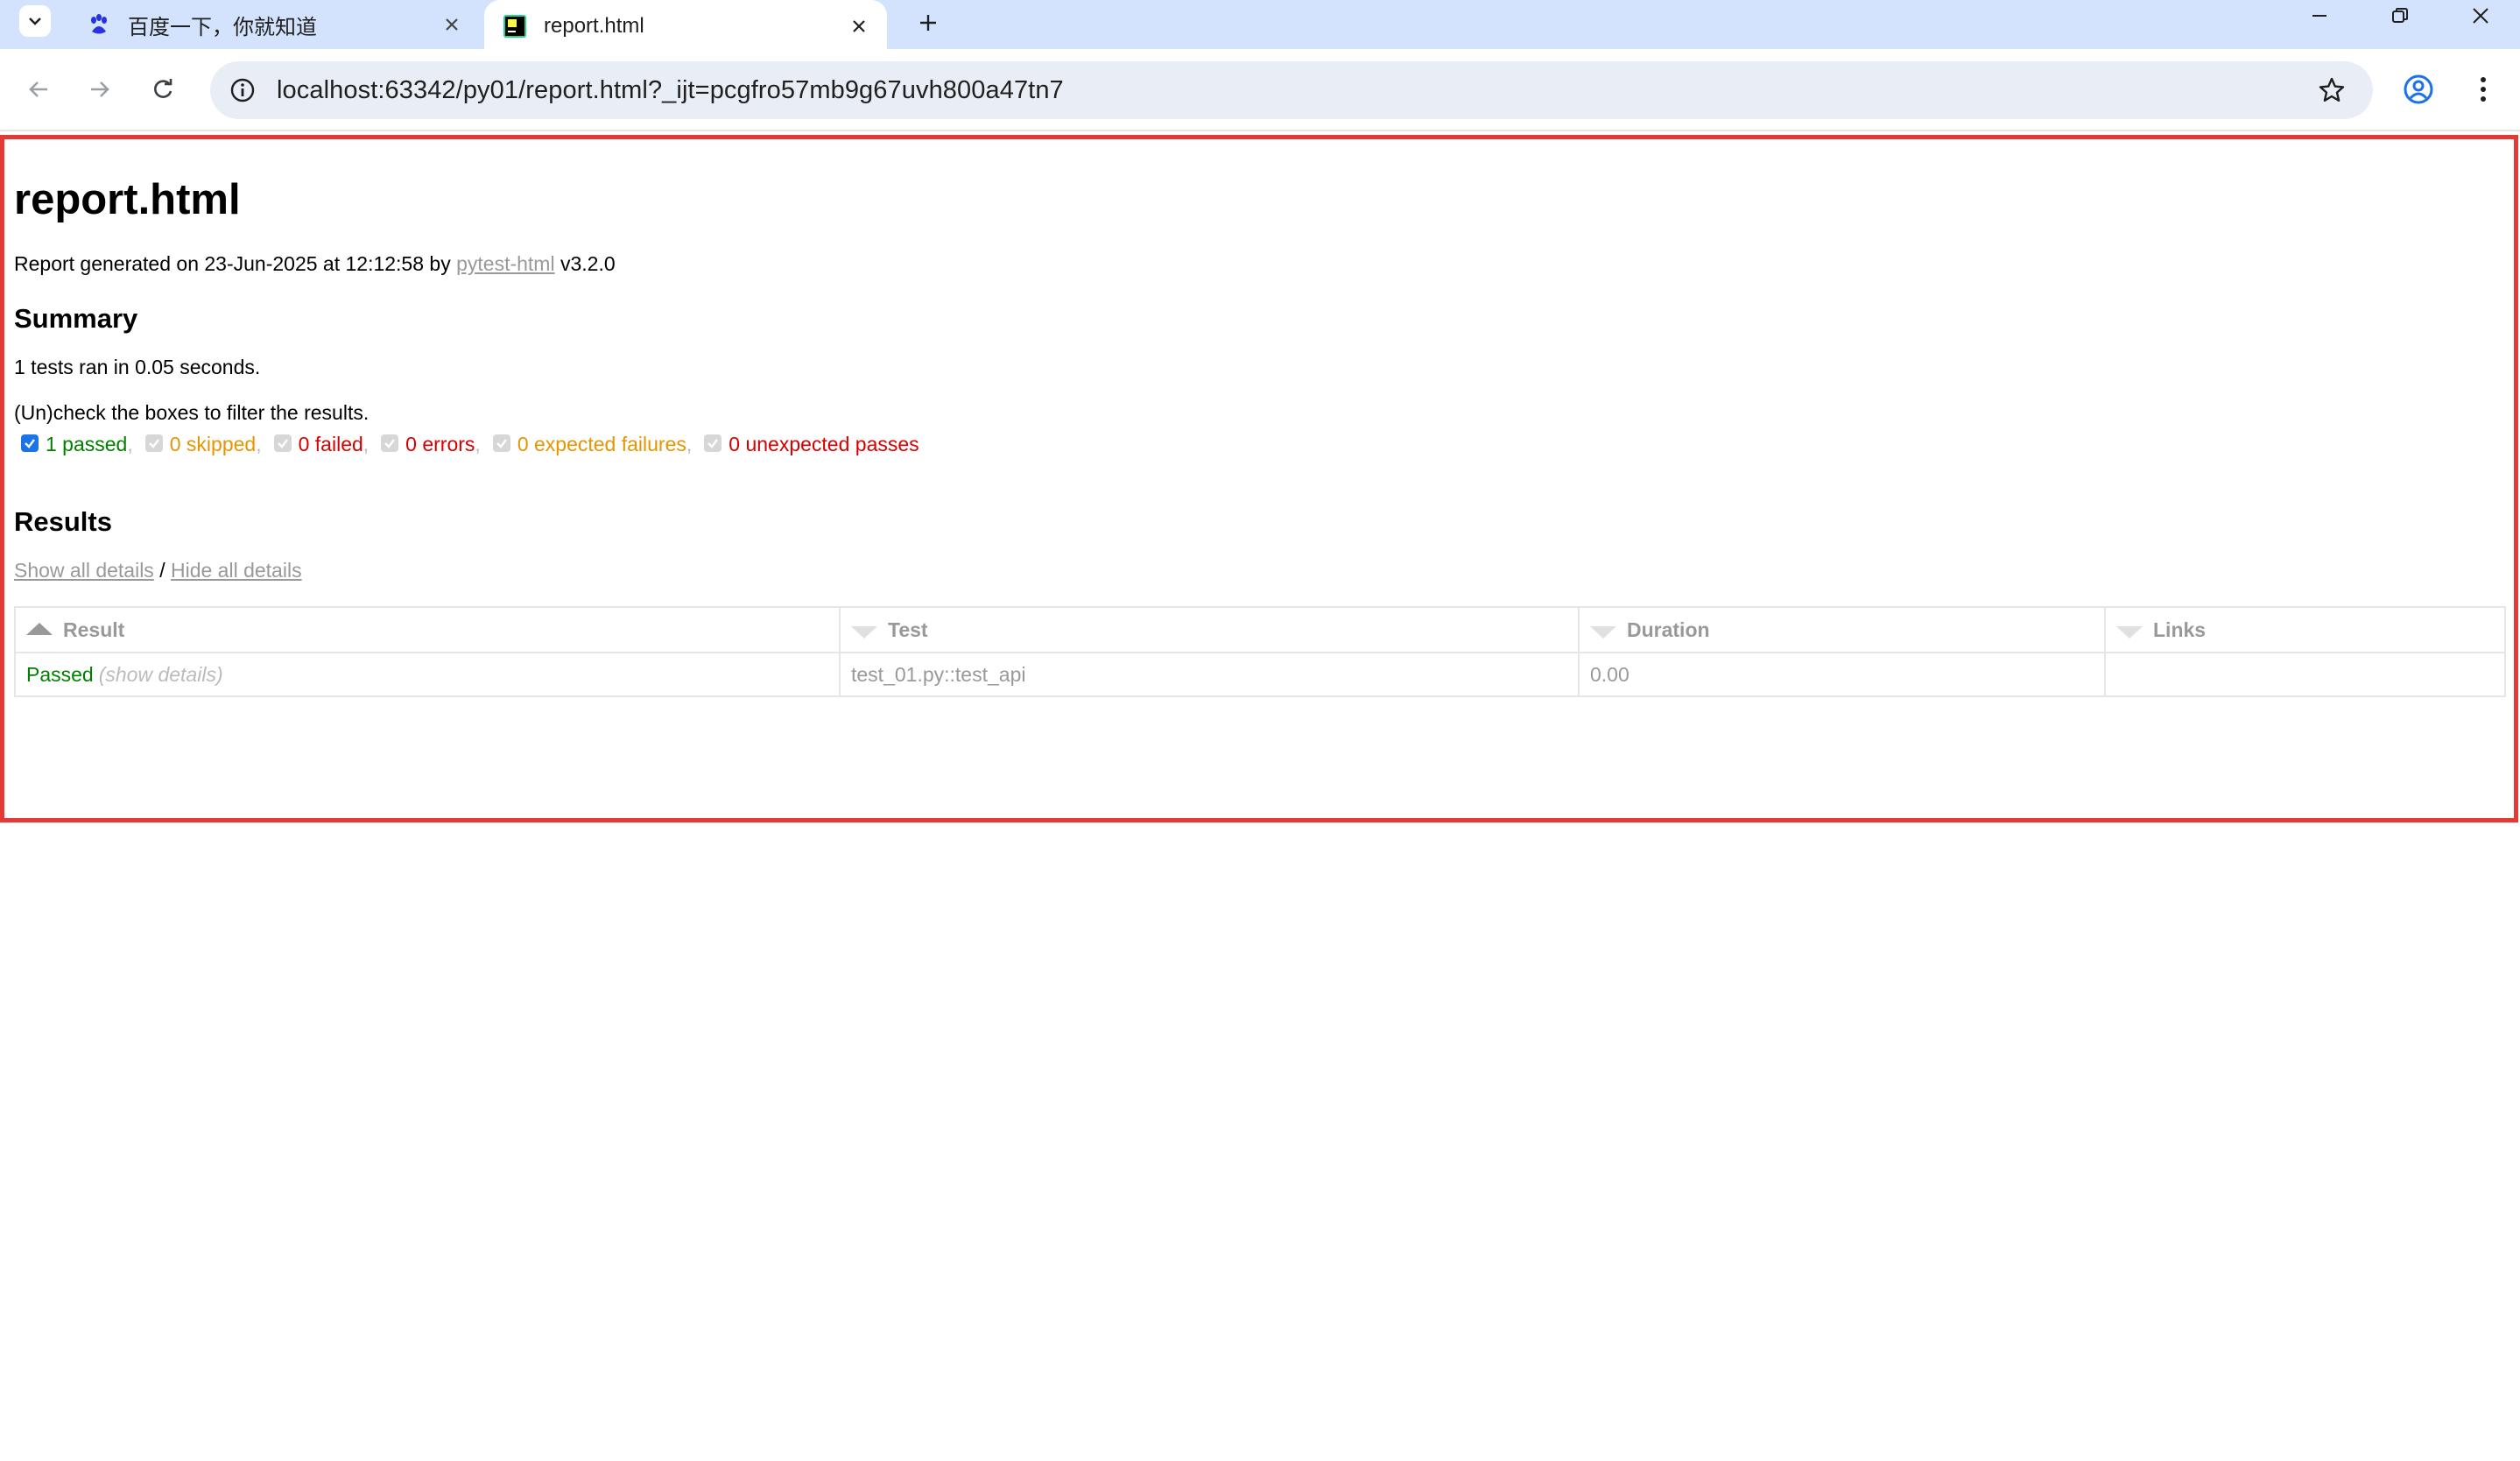 This screenshot has width=2520, height=1461. I want to click on column-label: Test, so click(908, 629).